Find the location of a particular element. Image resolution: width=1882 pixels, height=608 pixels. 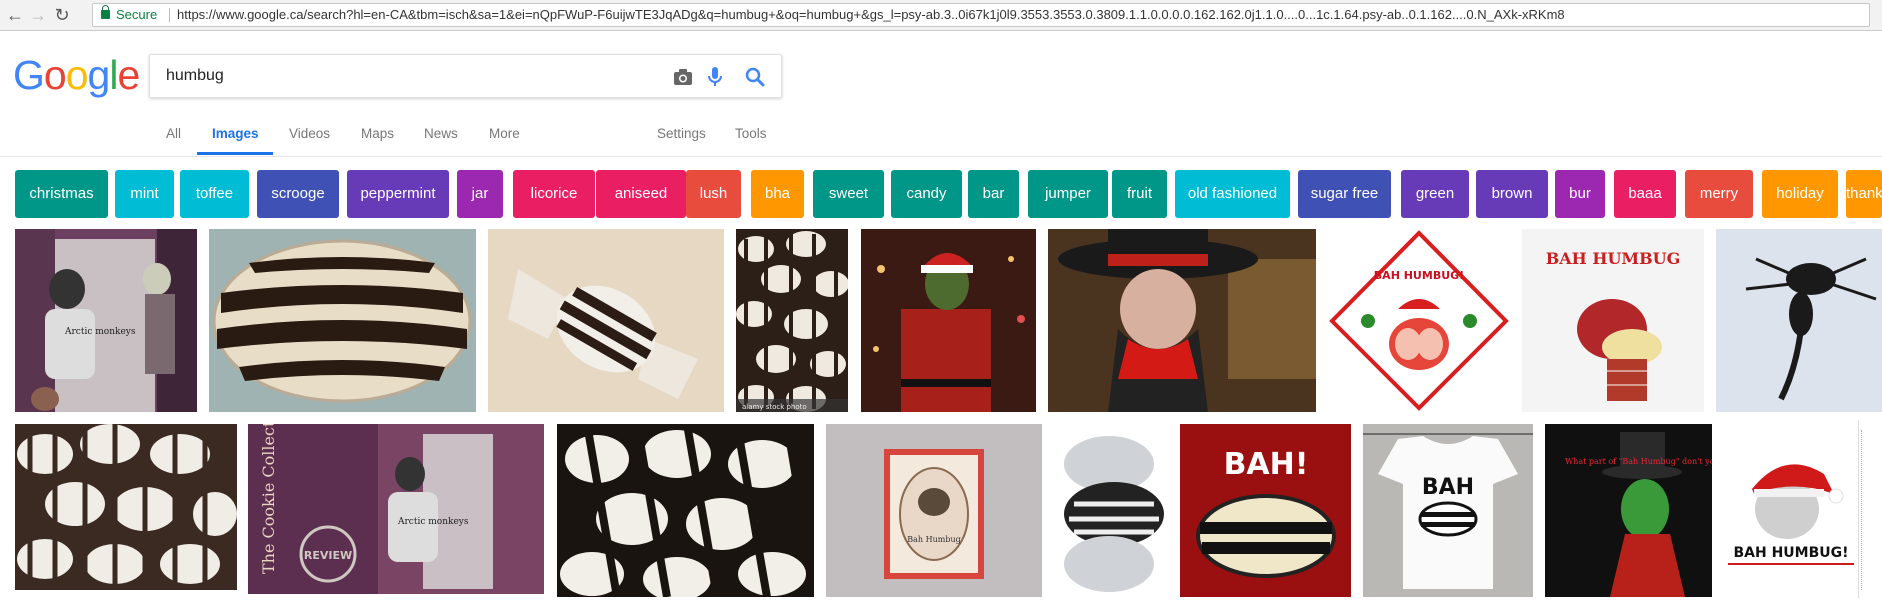

chip-label: sweet is located at coordinates (848, 193).